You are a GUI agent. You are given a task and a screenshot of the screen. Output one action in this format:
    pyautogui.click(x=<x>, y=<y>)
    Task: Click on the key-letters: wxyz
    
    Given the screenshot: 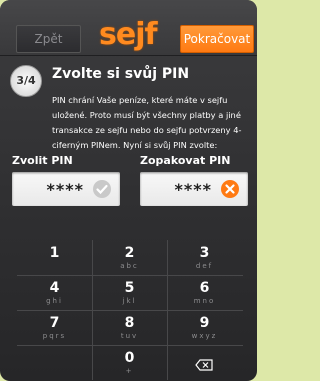 What is the action you would take?
    pyautogui.click(x=204, y=336)
    